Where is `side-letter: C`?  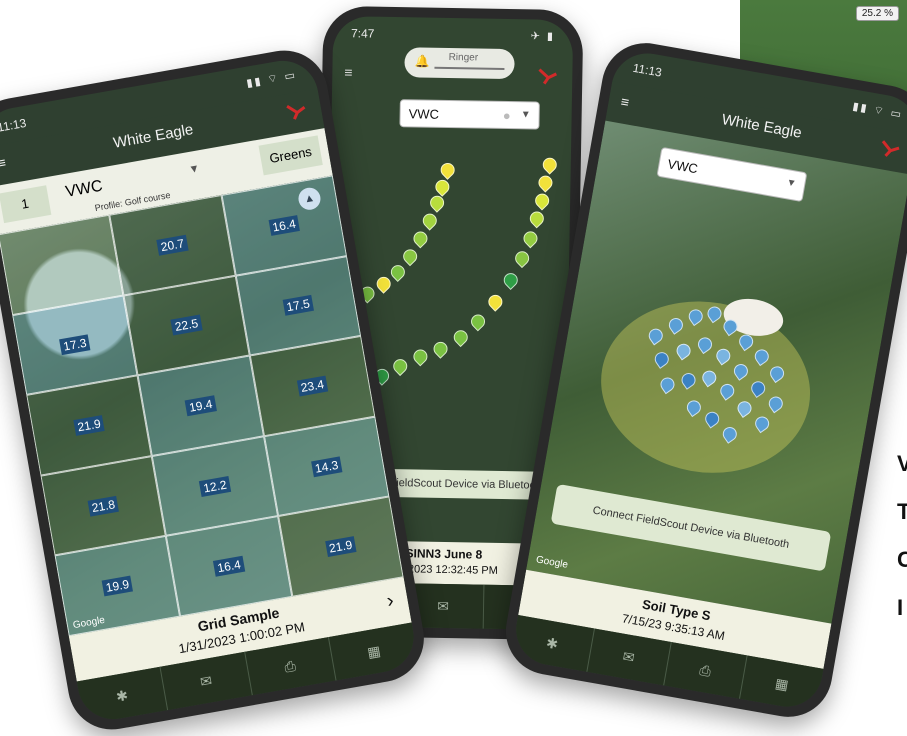
side-letter: C is located at coordinates (902, 559).